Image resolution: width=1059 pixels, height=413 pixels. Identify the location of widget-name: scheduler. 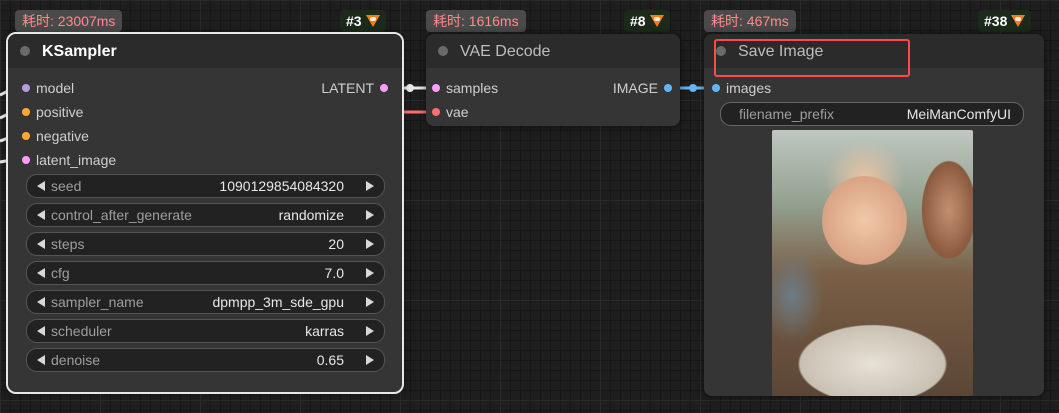
(81, 331).